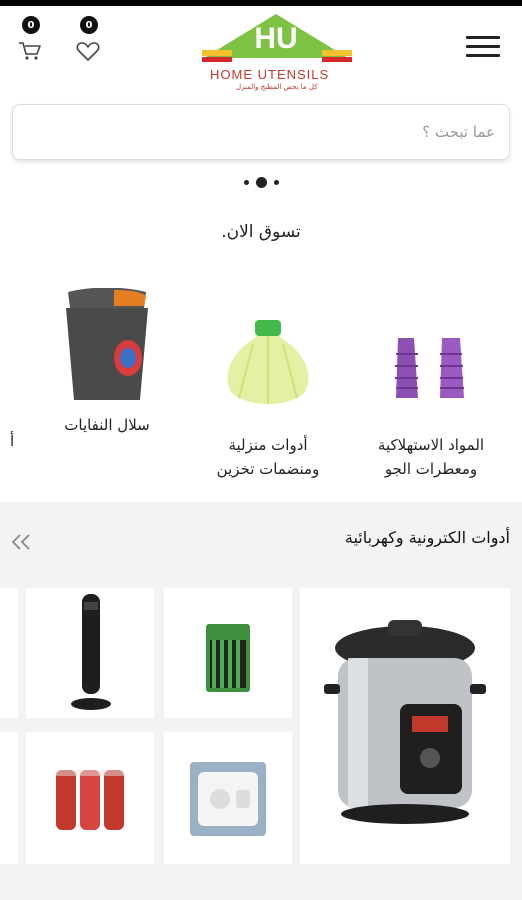 The image size is (522, 900). I want to click on product-card-pressure-cooker, so click(405, 726).